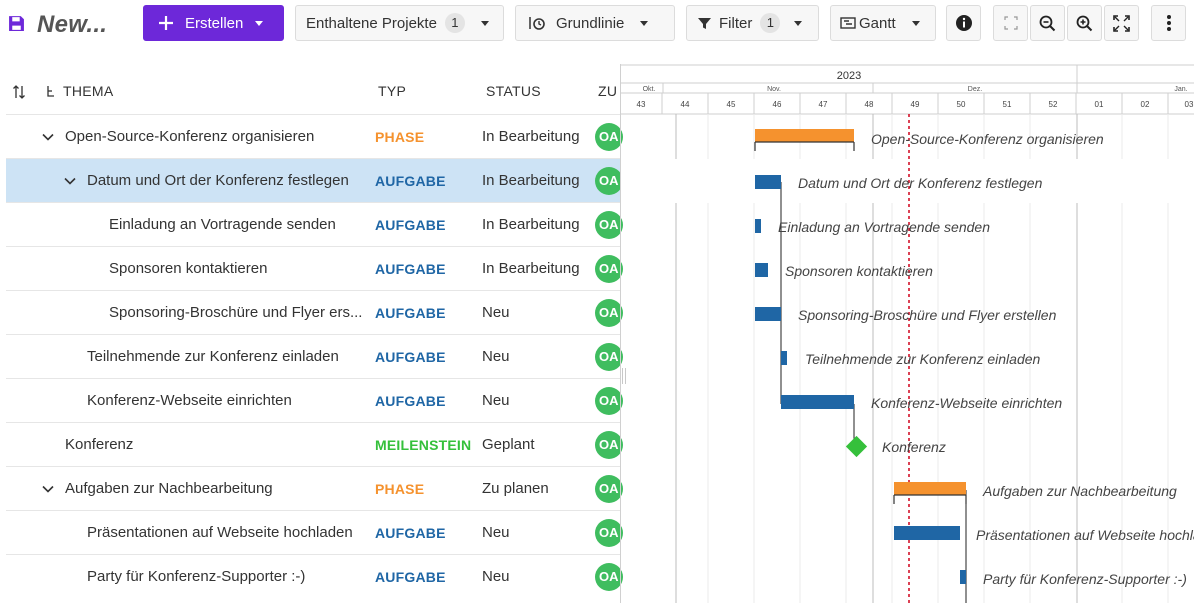 The height and width of the screenshot is (603, 1194). What do you see at coordinates (777, 104) in the screenshot?
I see `week-label: 46` at bounding box center [777, 104].